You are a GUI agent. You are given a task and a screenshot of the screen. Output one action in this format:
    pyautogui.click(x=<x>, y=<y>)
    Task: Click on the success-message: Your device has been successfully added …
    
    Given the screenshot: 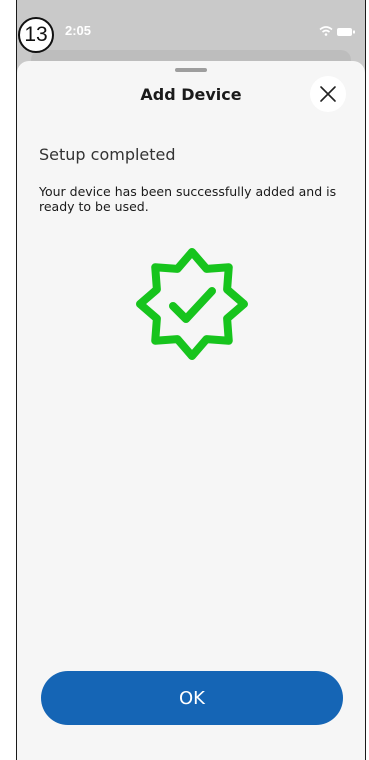 What is the action you would take?
    pyautogui.click(x=188, y=199)
    